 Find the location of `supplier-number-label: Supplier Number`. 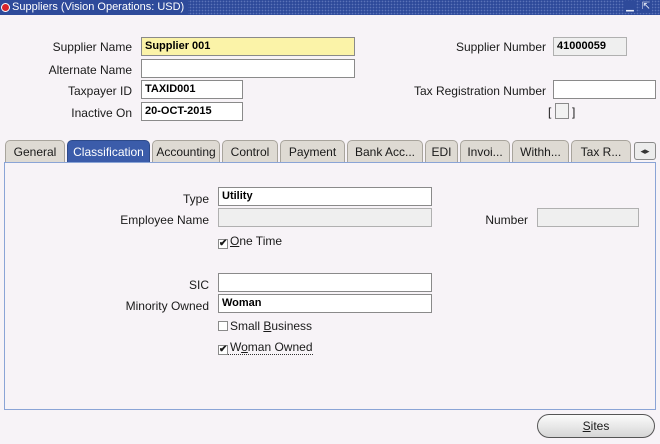

supplier-number-label: Supplier Number is located at coordinates (500, 47).